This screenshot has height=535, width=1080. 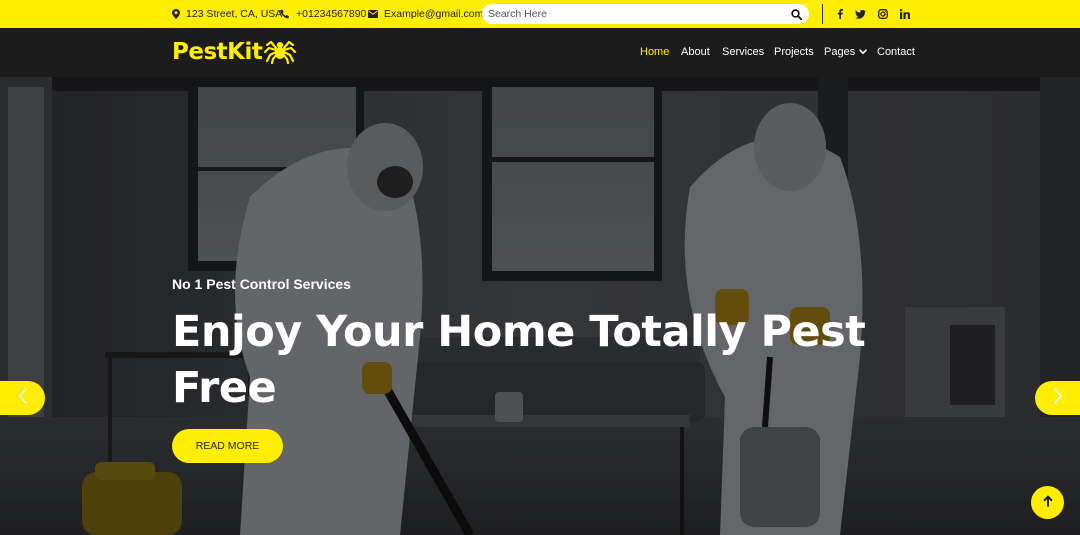 I want to click on search-icon, so click(x=796, y=14).